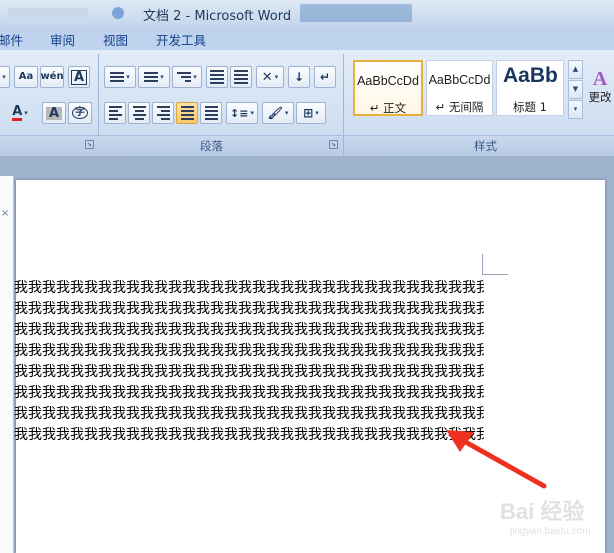 Image resolution: width=614 pixels, height=553 pixels. Describe the element at coordinates (542, 511) in the screenshot. I see `watermark-main: Bai 经验` at that location.